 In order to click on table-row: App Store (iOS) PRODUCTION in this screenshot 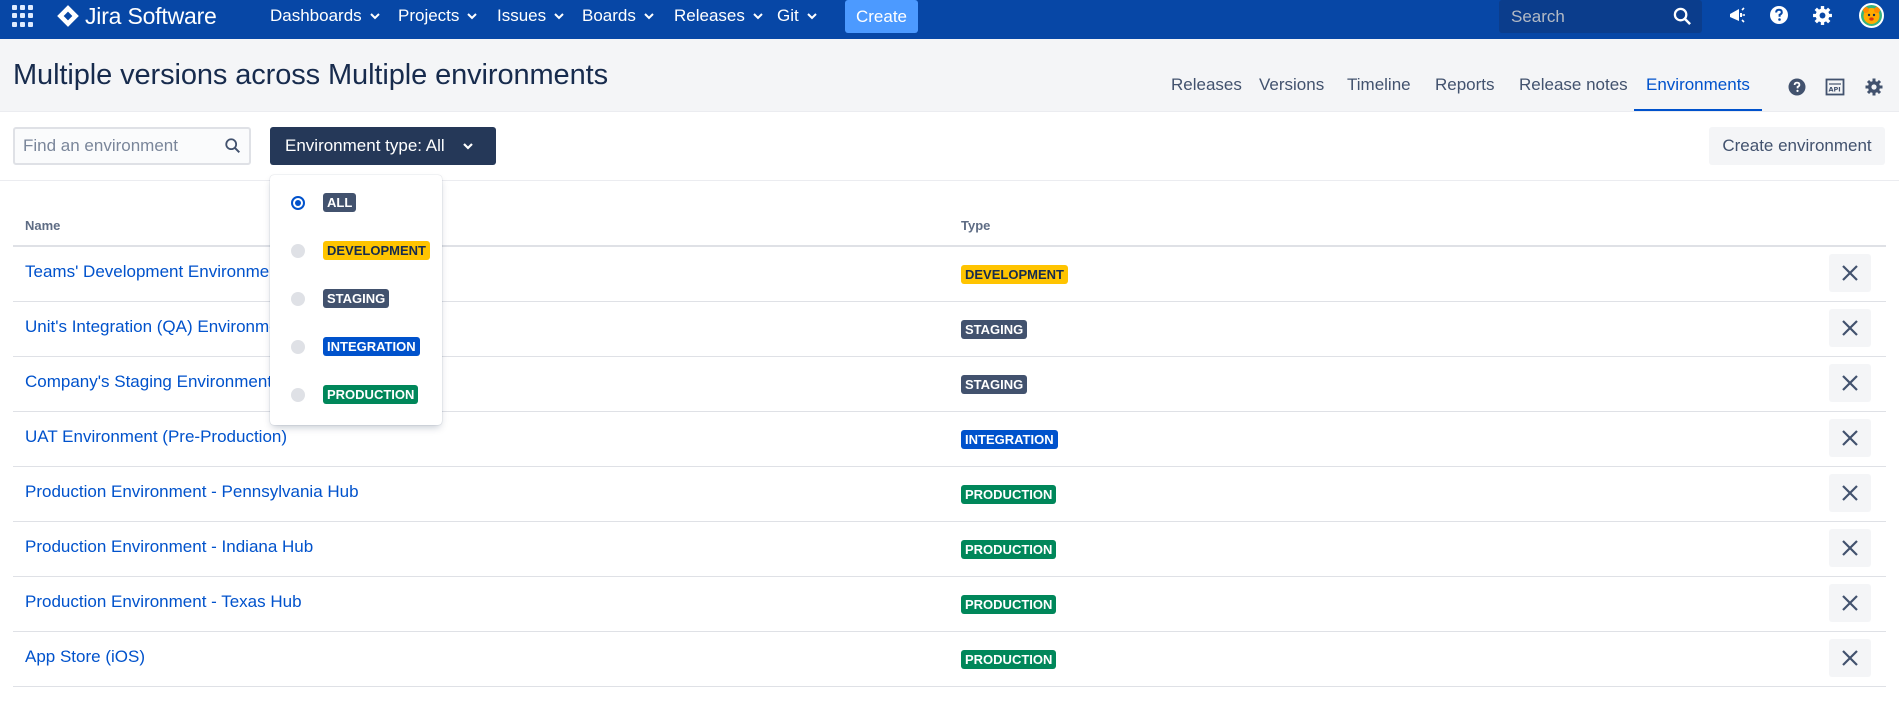, I will do `click(949, 659)`.